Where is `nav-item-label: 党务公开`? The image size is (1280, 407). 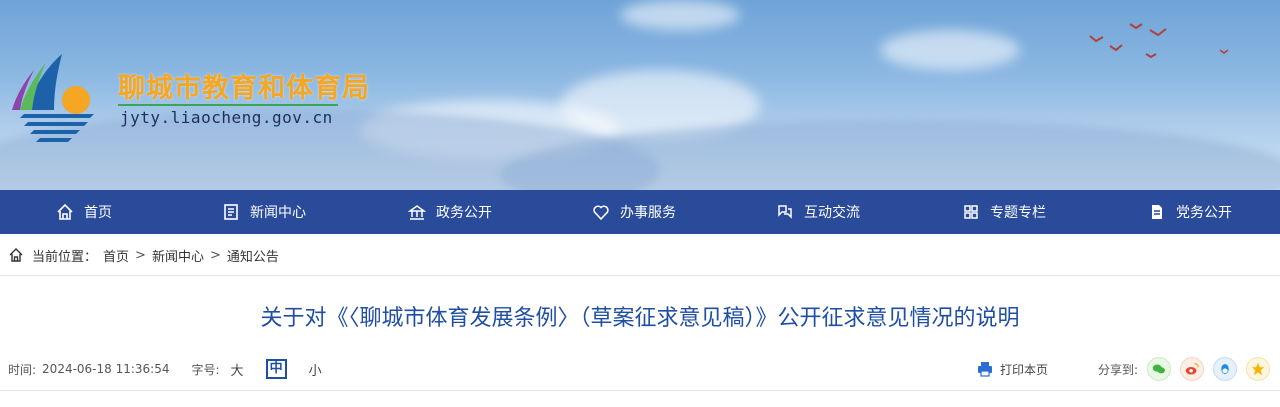
nav-item-label: 党务公开 is located at coordinates (1204, 213).